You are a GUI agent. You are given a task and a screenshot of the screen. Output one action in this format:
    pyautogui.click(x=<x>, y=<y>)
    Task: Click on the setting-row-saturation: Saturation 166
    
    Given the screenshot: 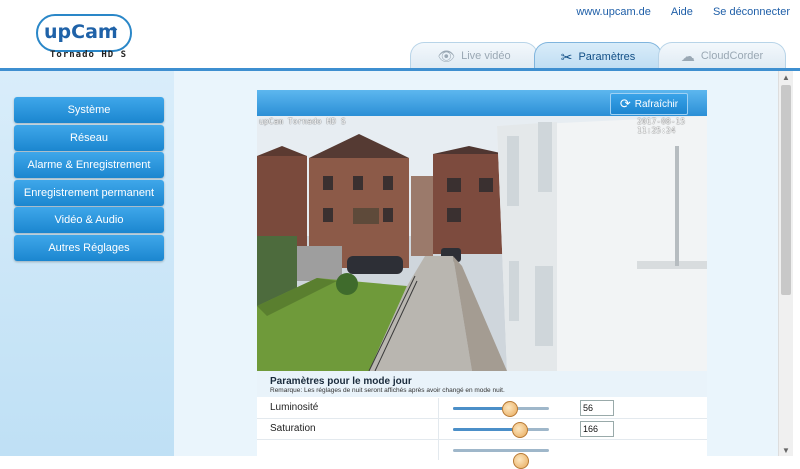 What is the action you would take?
    pyautogui.click(x=482, y=429)
    